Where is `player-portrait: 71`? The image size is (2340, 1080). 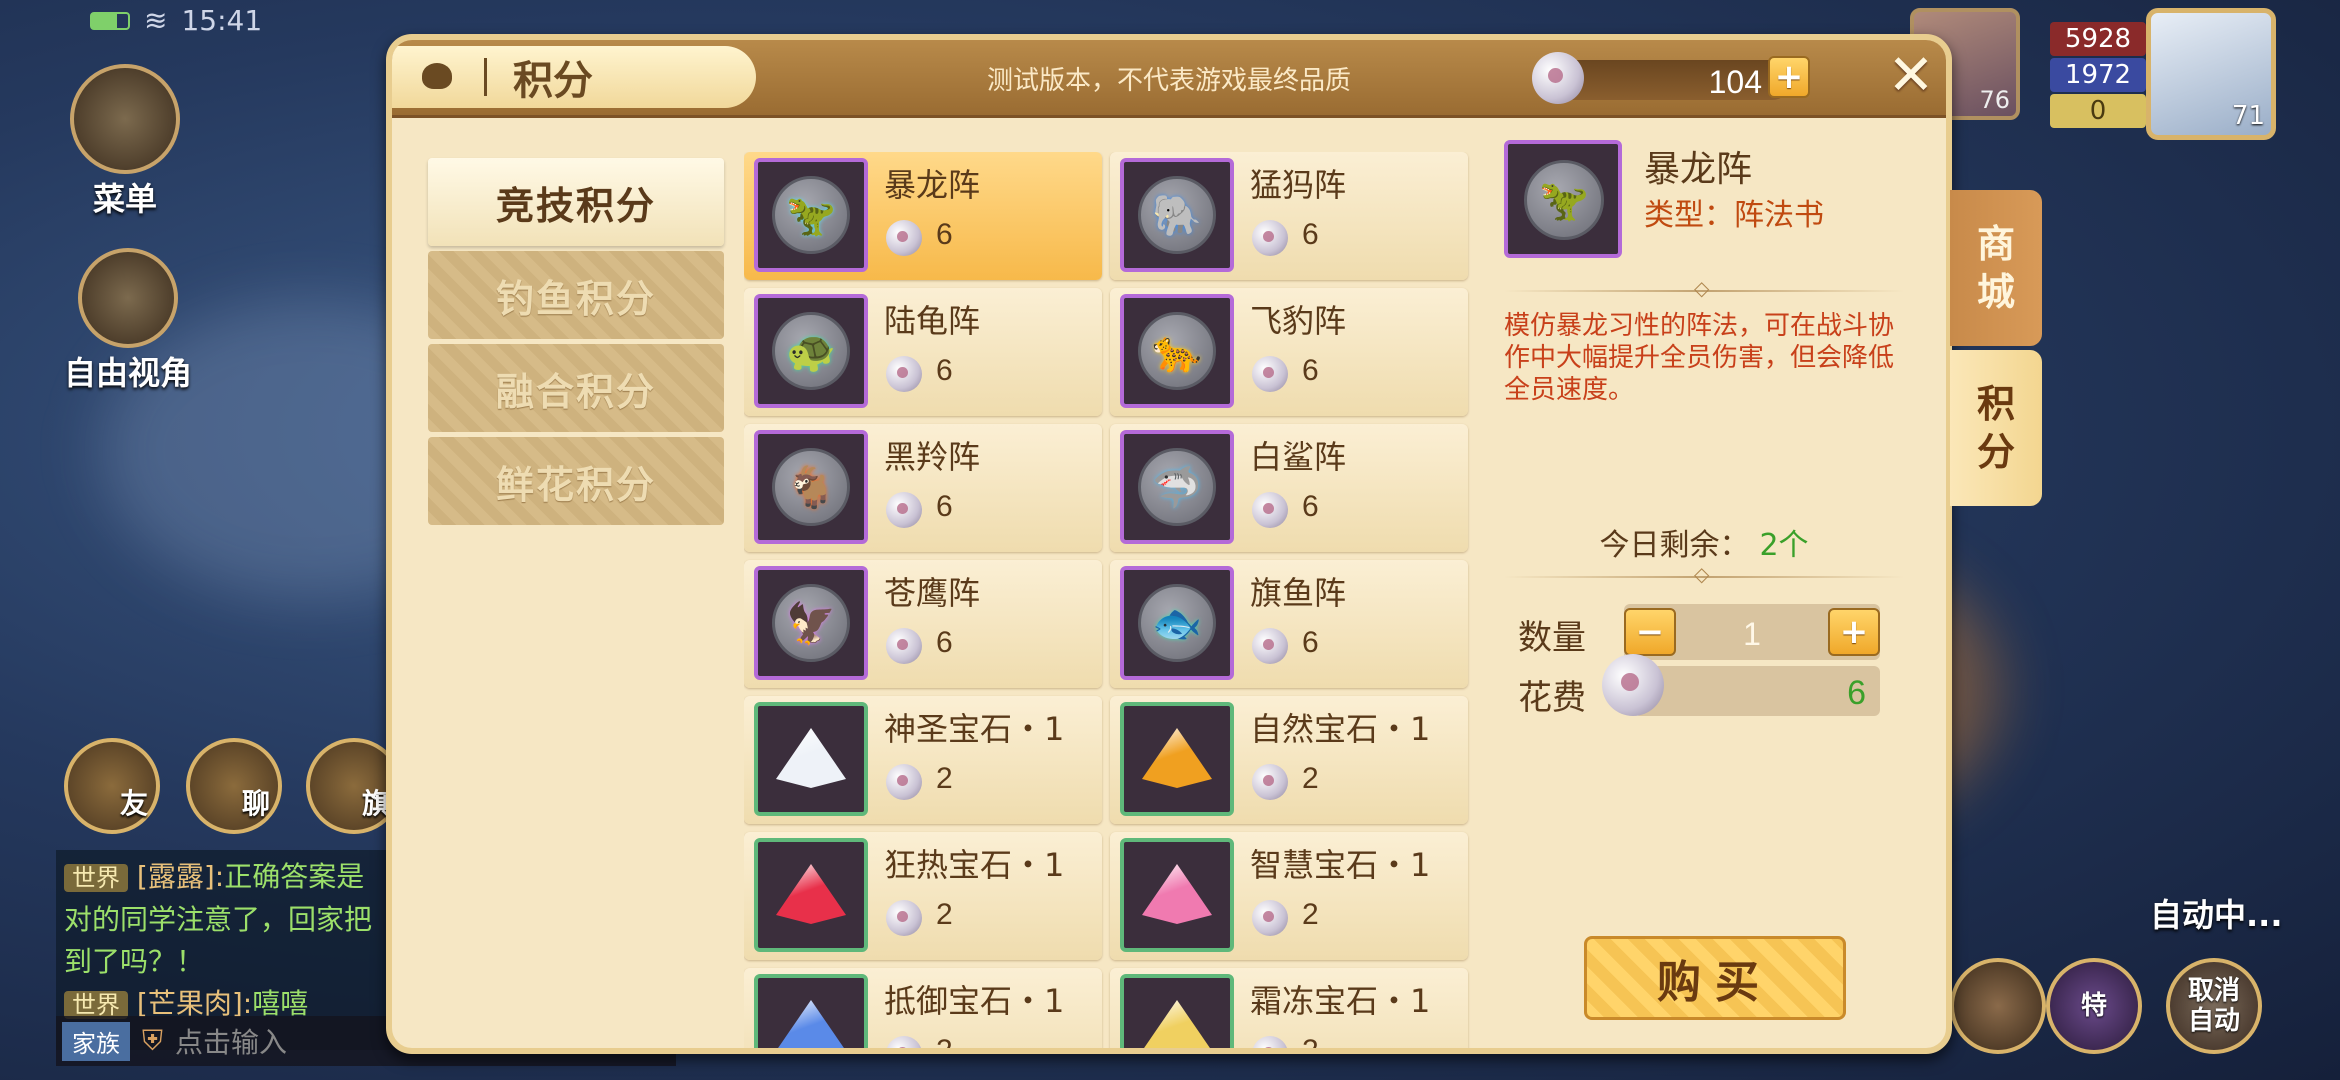
player-portrait: 71 is located at coordinates (2211, 74).